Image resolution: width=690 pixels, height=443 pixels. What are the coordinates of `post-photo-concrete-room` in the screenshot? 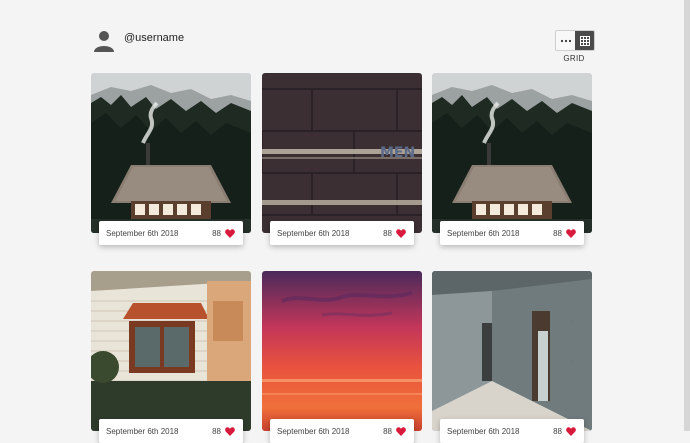 It's located at (512, 351).